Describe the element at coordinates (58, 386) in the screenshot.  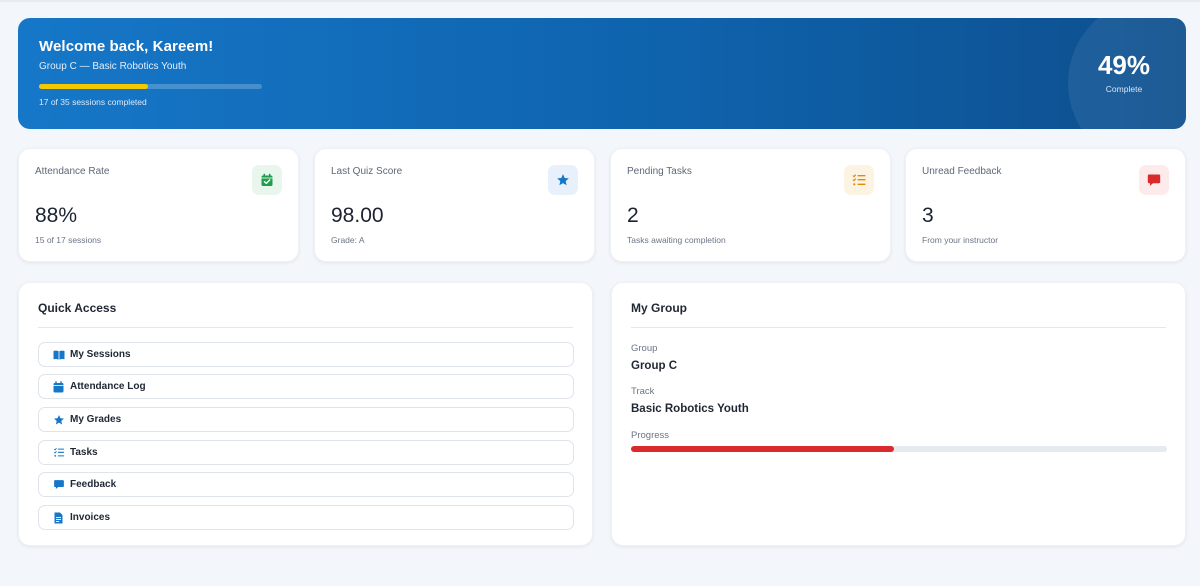
I see `calendar-icon` at that location.